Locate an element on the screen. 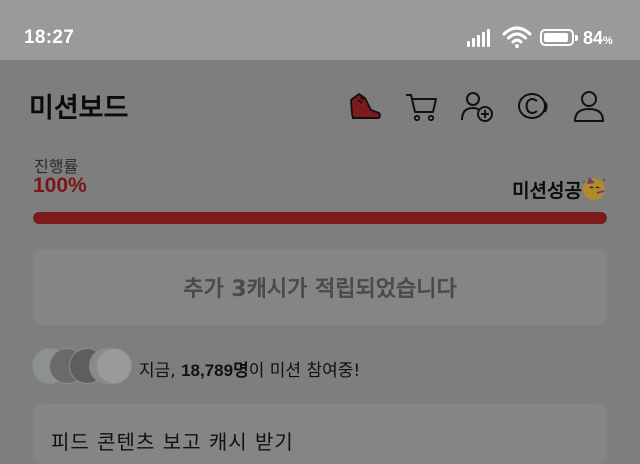 Image resolution: width=640 pixels, height=464 pixels. avatar is located at coordinates (114, 366).